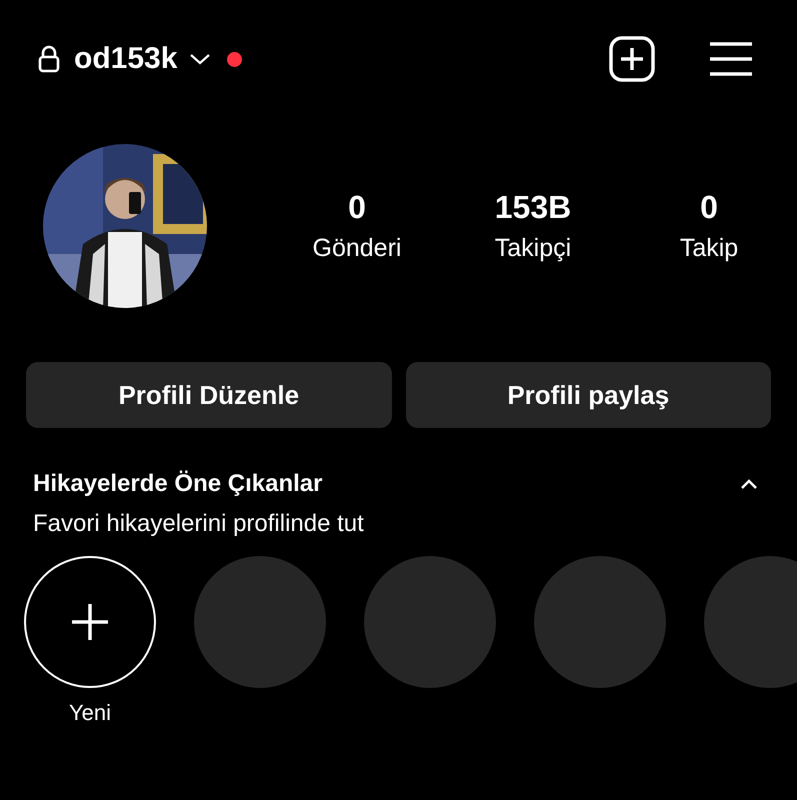 The width and height of the screenshot is (797, 800). Describe the element at coordinates (533, 207) in the screenshot. I see `stat-count: 153B` at that location.